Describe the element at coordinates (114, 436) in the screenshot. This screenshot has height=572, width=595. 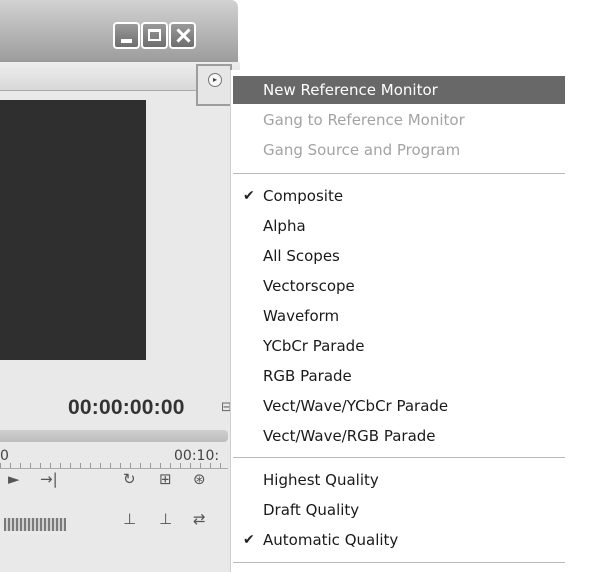
I see `zoom-scrollbar` at that location.